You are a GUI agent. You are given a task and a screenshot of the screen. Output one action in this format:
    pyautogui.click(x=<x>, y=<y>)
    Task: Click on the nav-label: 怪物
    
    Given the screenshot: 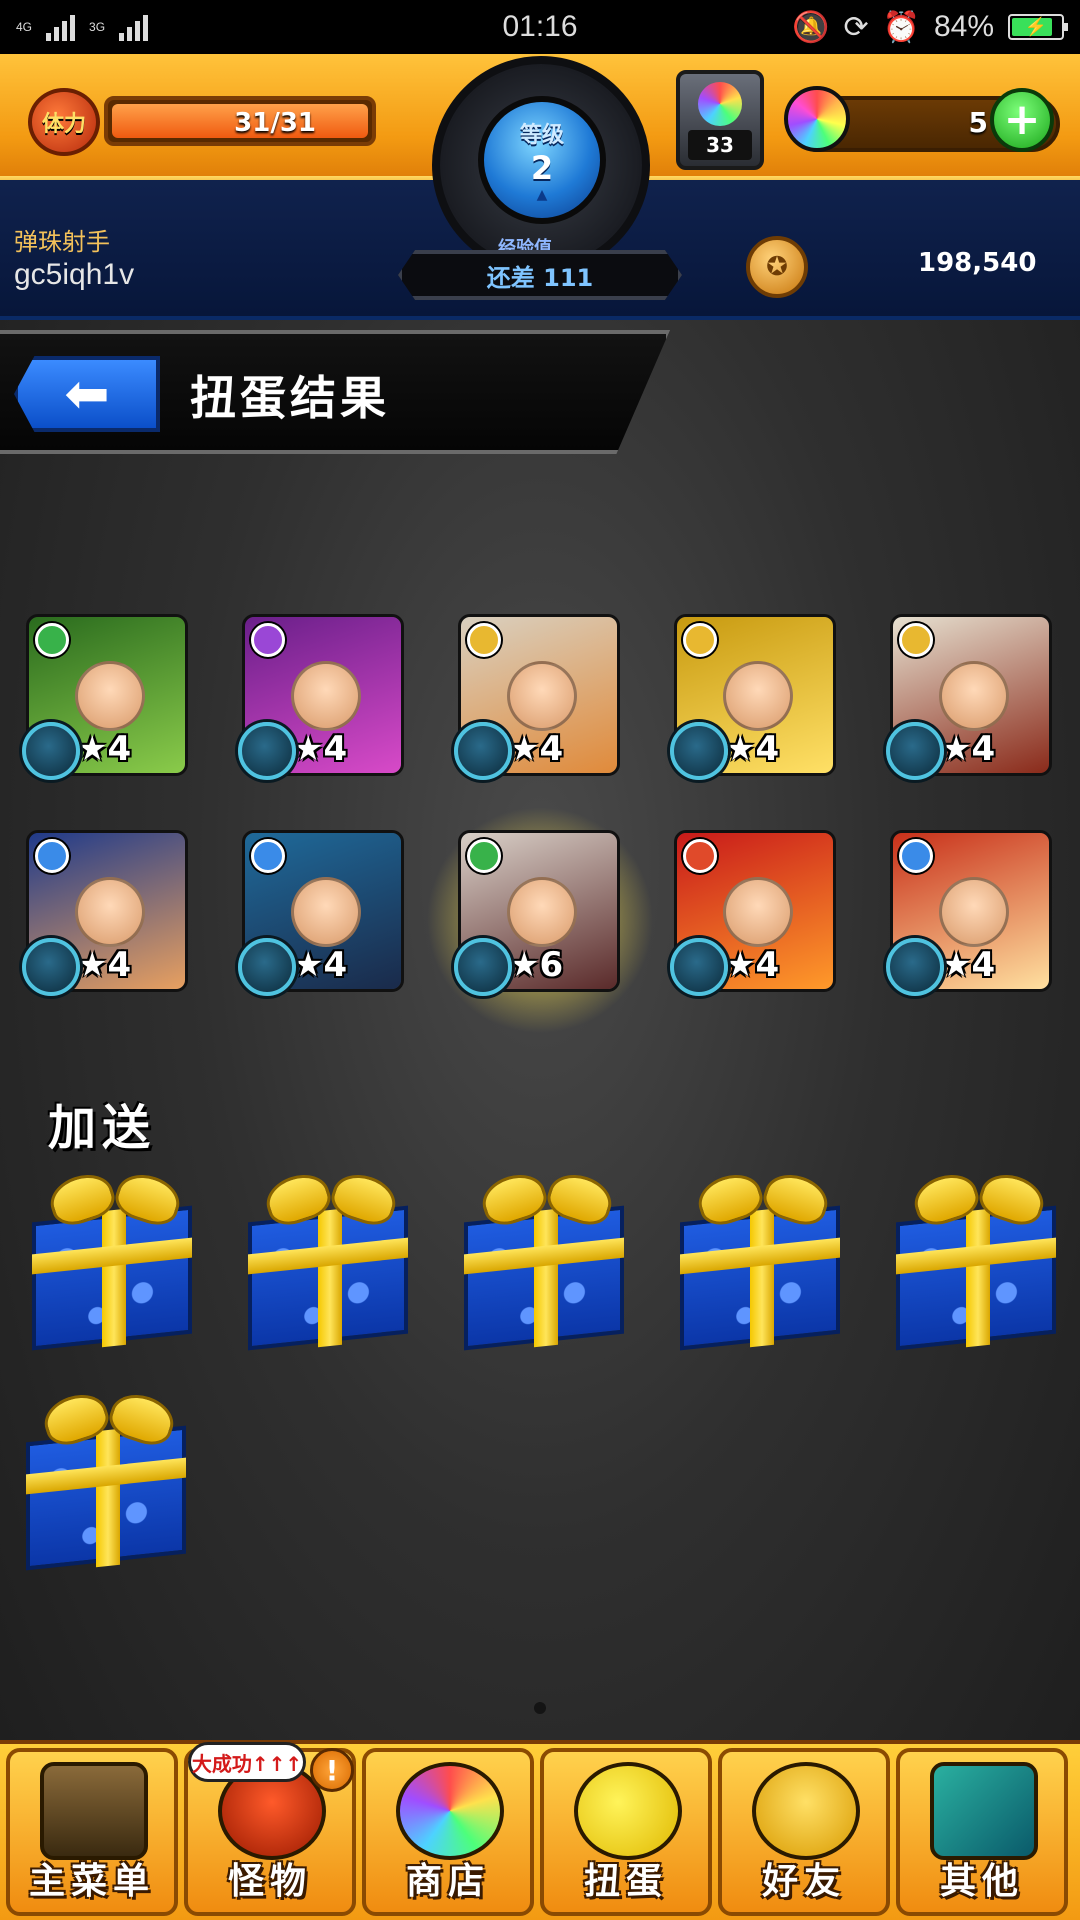 What is the action you would take?
    pyautogui.click(x=269, y=1881)
    